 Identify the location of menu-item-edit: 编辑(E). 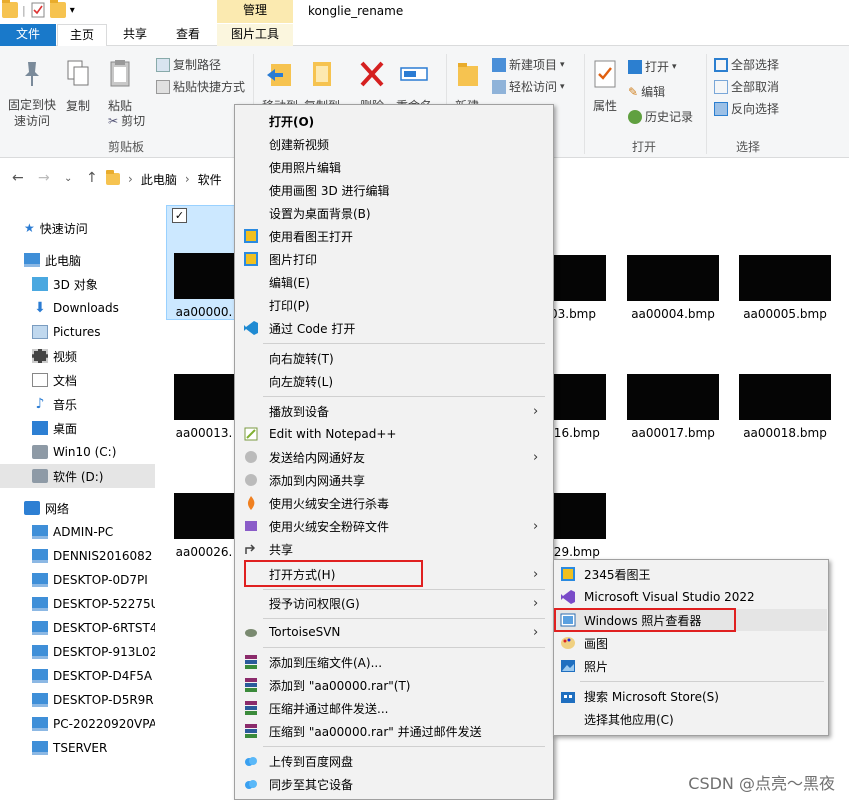
(394, 282).